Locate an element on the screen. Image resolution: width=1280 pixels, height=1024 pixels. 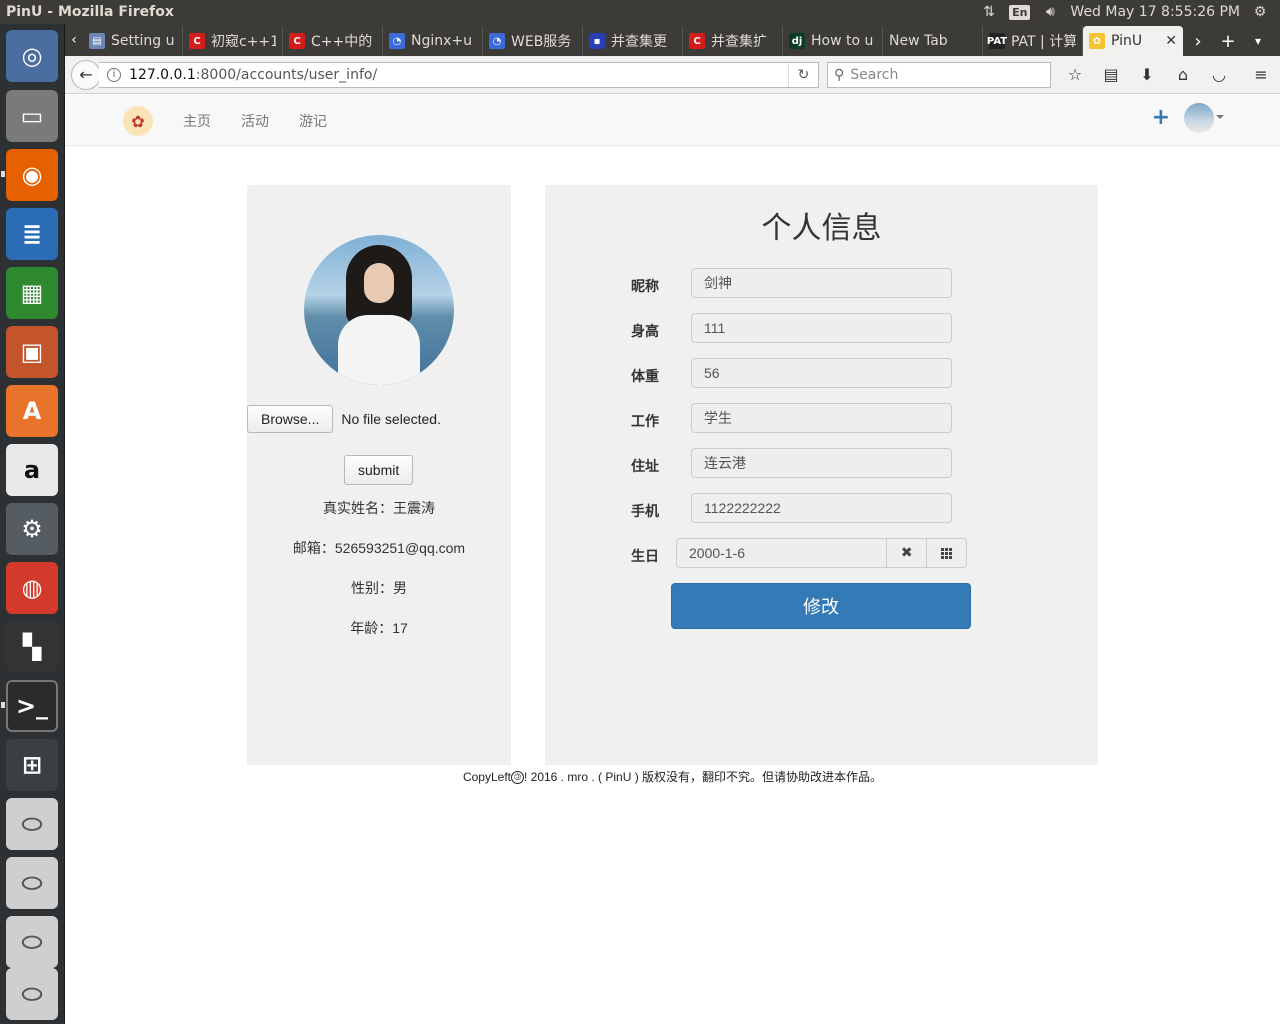
nav-link-activities: 活动 is located at coordinates (255, 121).